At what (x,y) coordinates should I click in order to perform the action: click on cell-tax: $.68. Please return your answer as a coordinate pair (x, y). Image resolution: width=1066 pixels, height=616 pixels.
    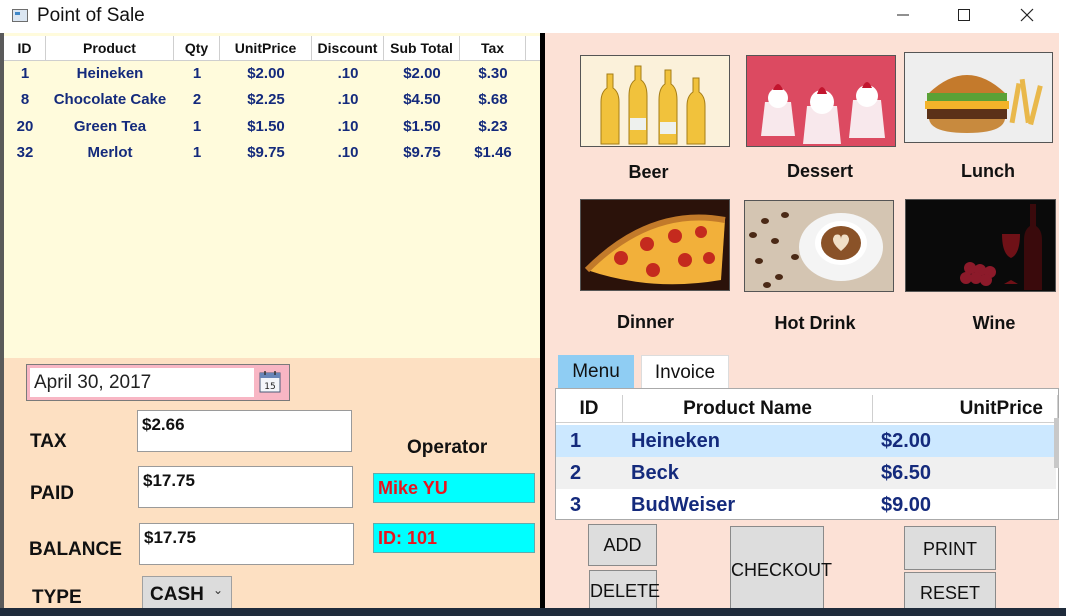
    Looking at the image, I should click on (493, 99).